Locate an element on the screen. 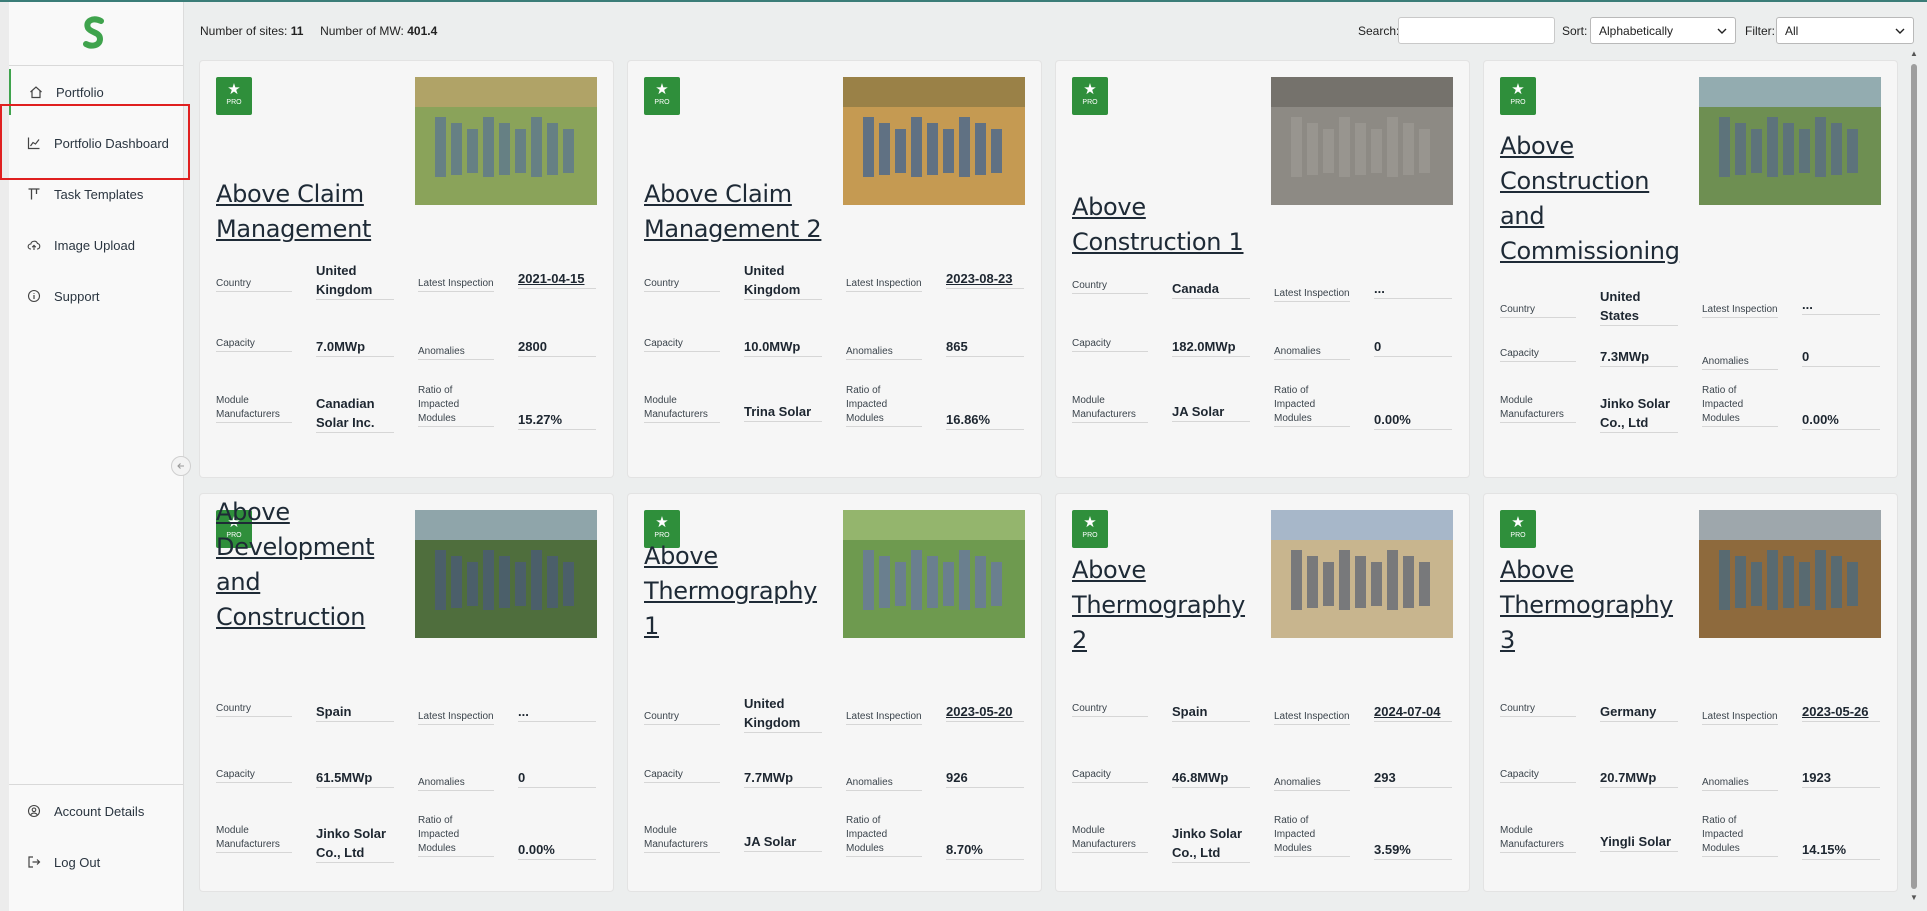 The image size is (1927, 911). search-input is located at coordinates (1476, 30).